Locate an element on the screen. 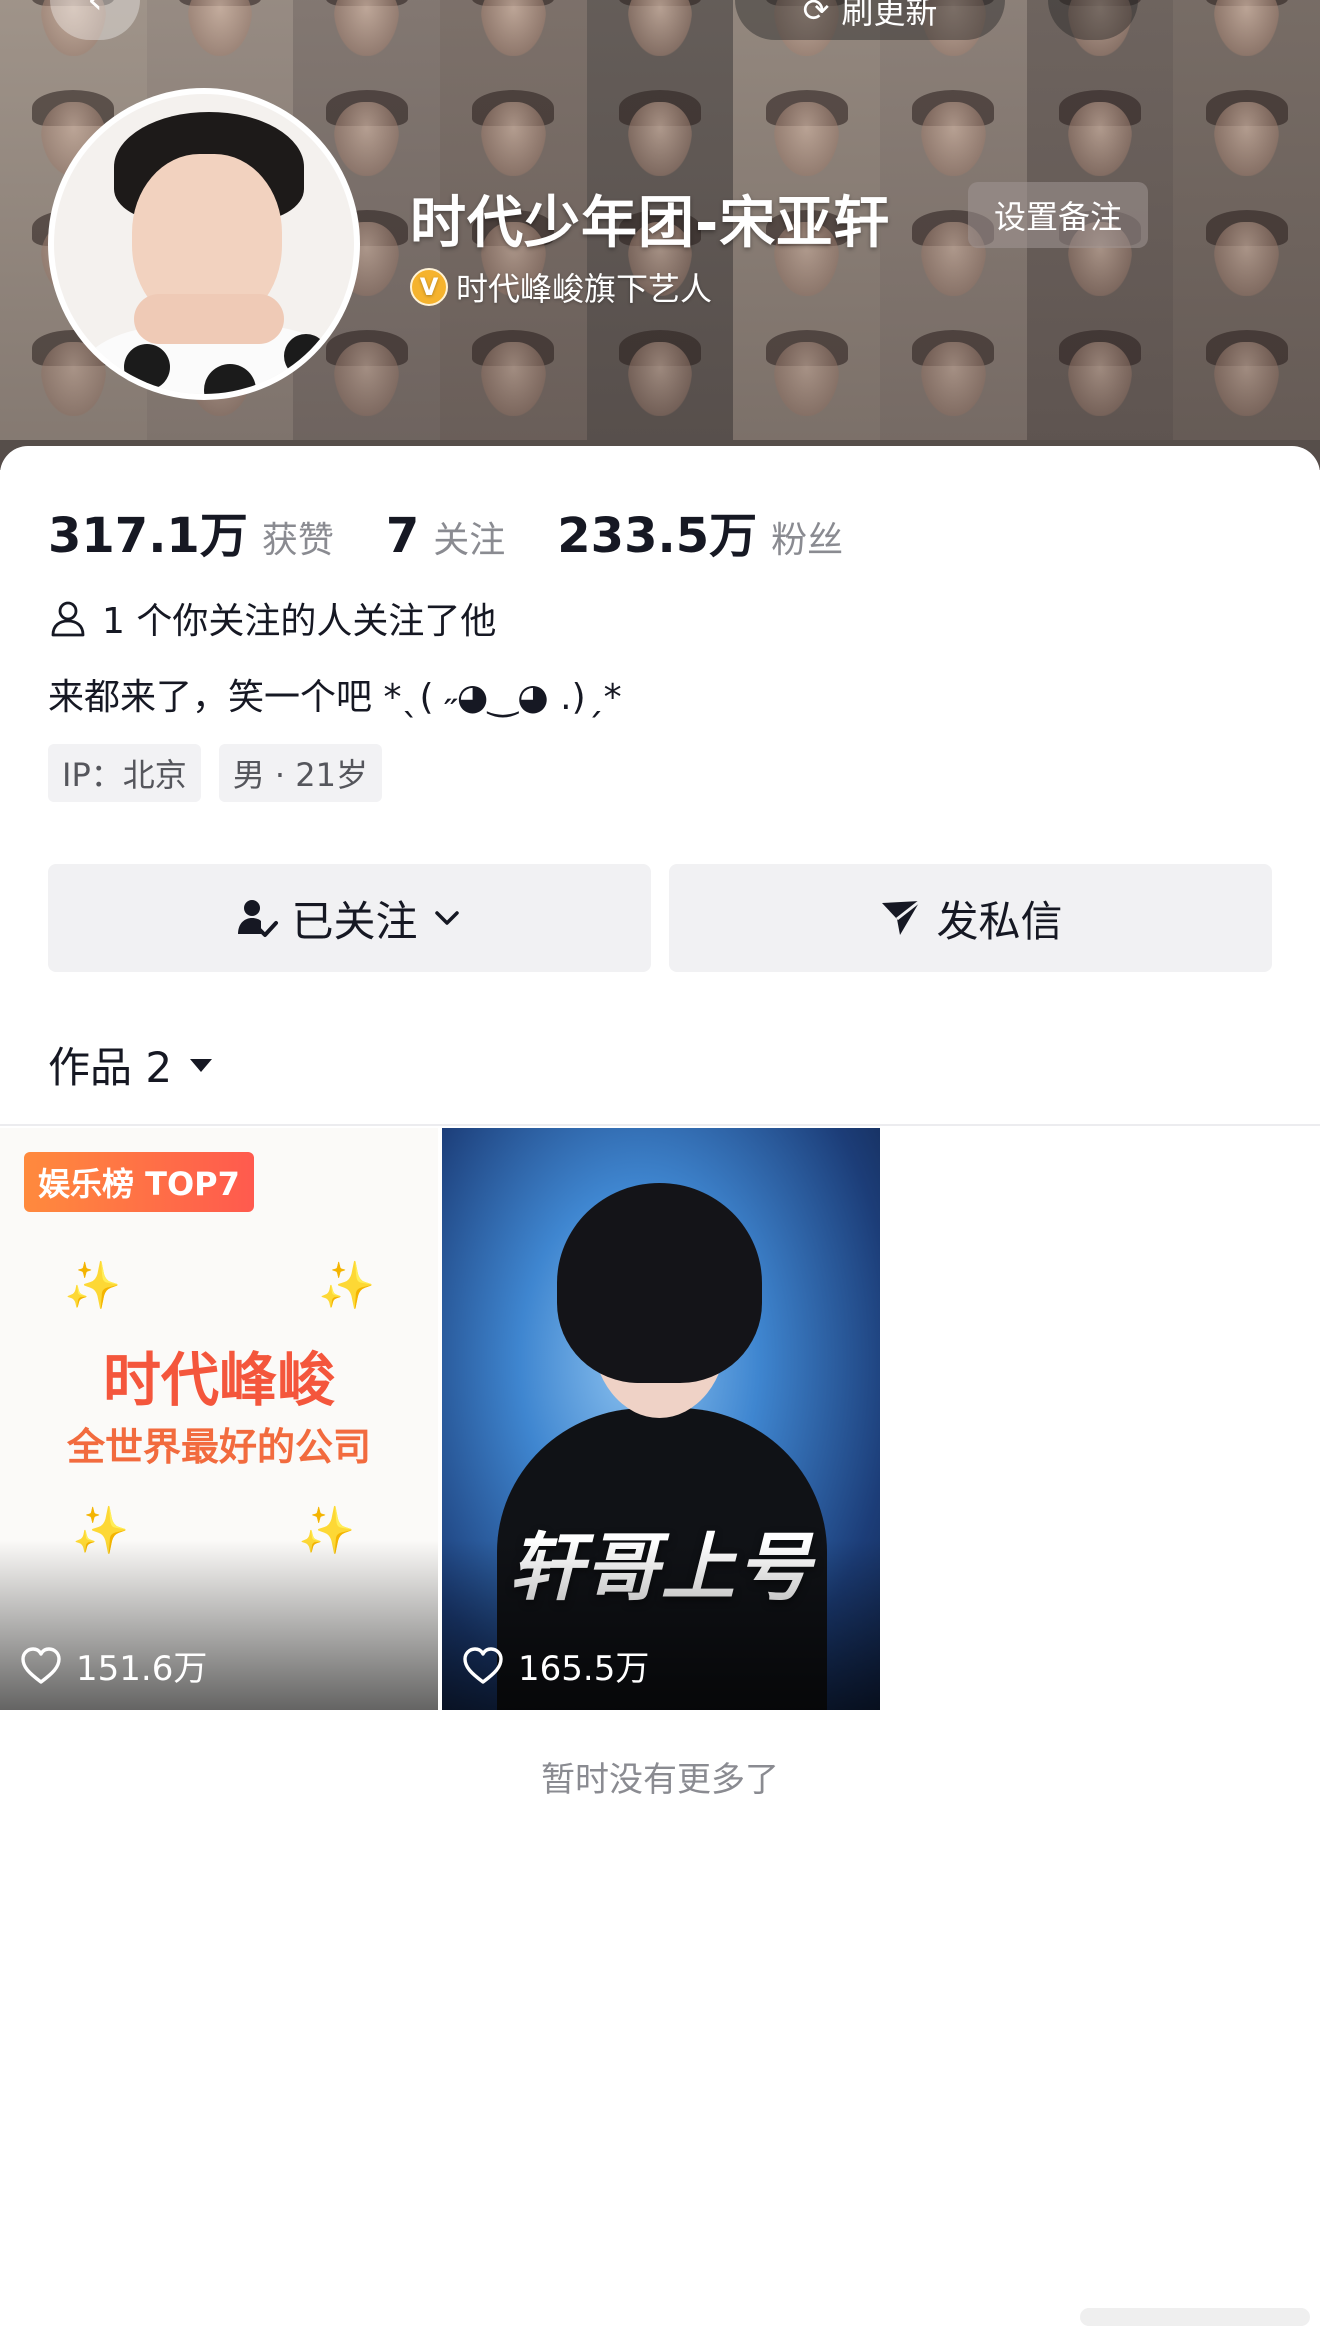 The image size is (1320, 2346). video-likes-count: 151.6万 is located at coordinates (142, 1669).